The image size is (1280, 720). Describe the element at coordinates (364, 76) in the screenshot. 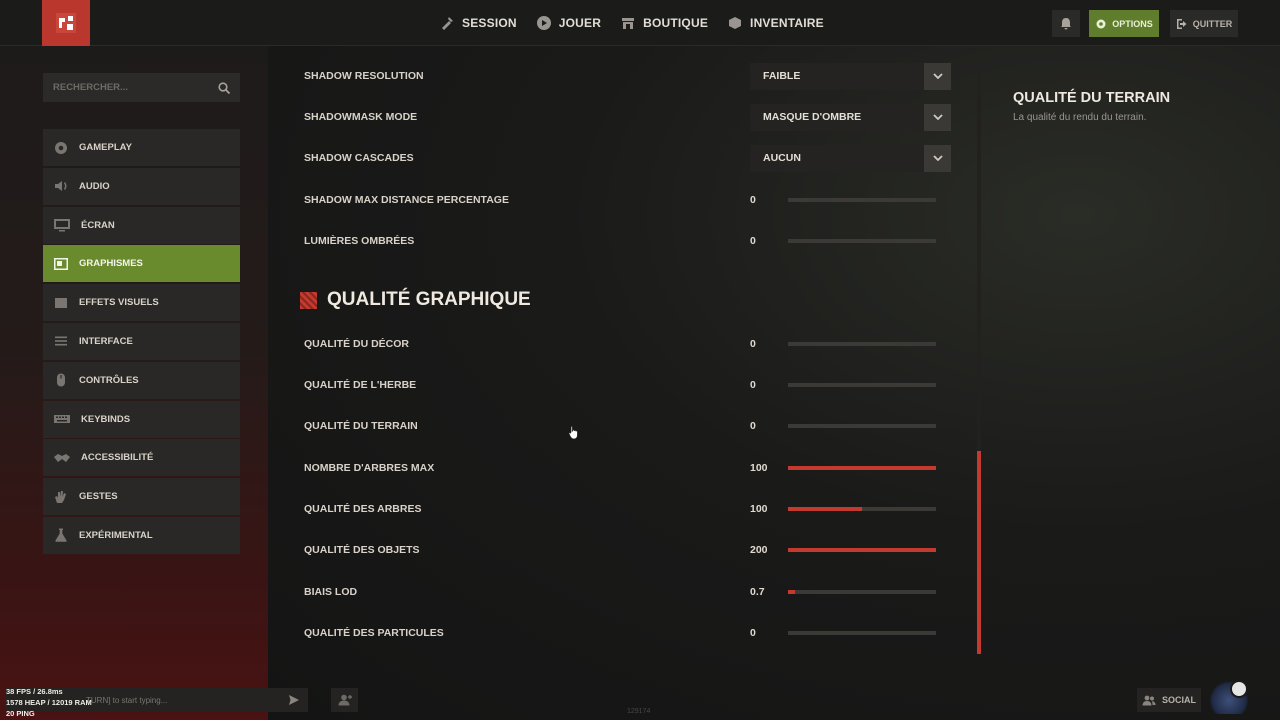

I see `setting-label: SHADOW RESOLUTION` at that location.